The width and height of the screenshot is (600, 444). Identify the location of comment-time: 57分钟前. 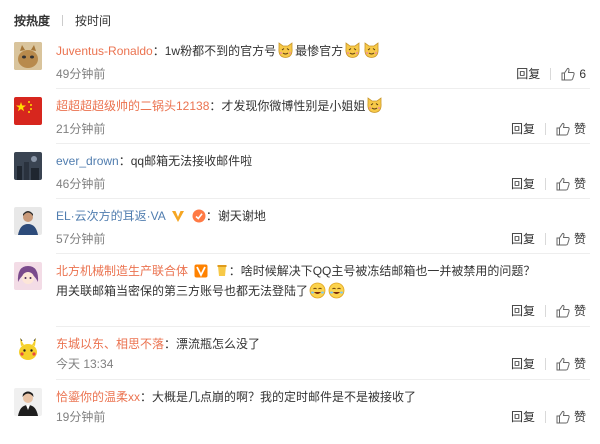
(81, 239).